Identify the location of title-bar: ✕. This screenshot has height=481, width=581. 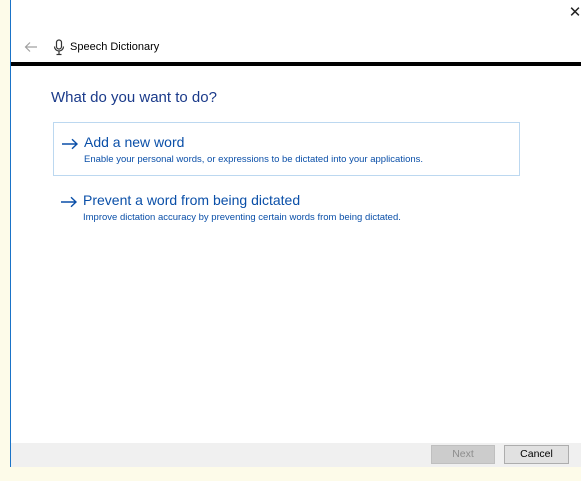
(296, 15).